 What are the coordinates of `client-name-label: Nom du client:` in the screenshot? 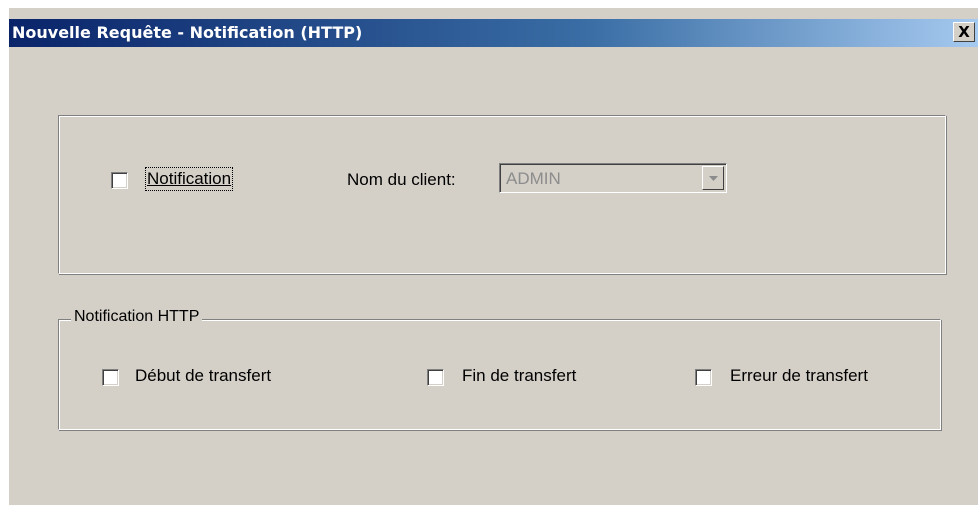 It's located at (401, 179).